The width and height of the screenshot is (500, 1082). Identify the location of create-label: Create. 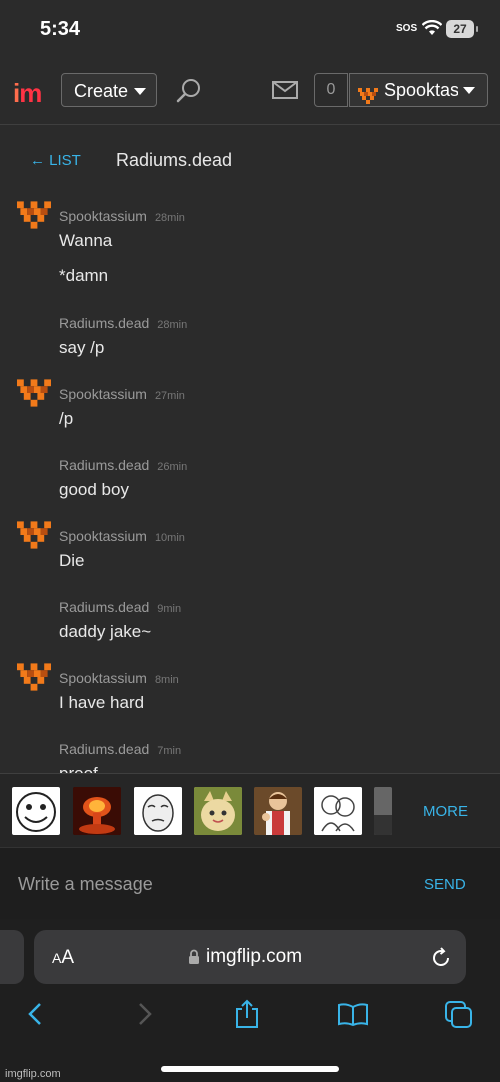
(101, 91).